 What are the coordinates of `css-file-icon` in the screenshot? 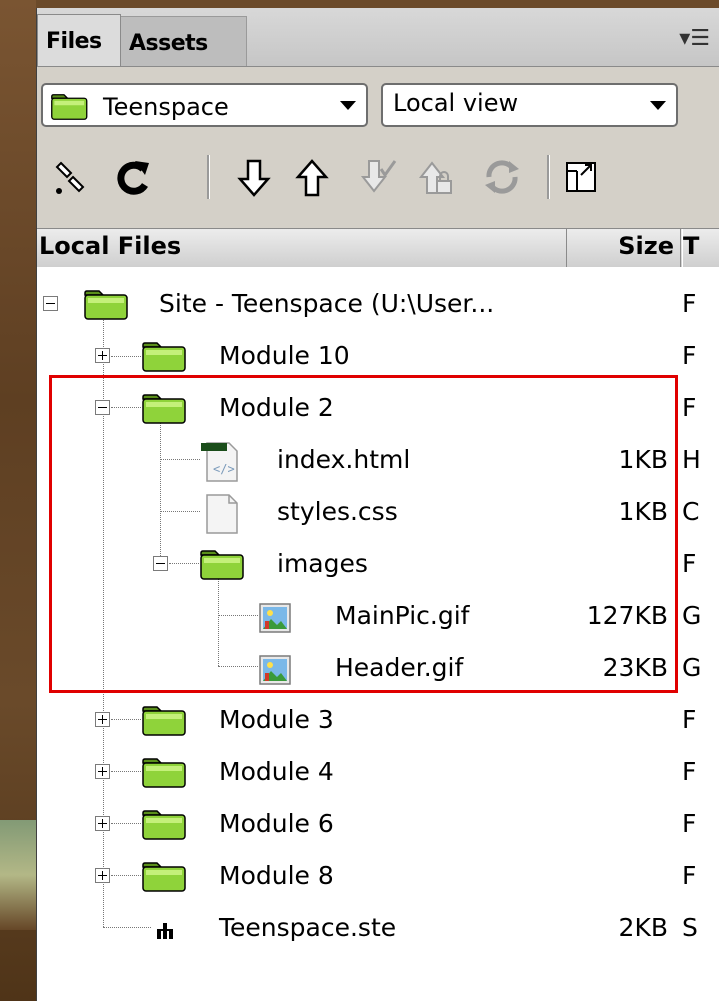 It's located at (222, 514).